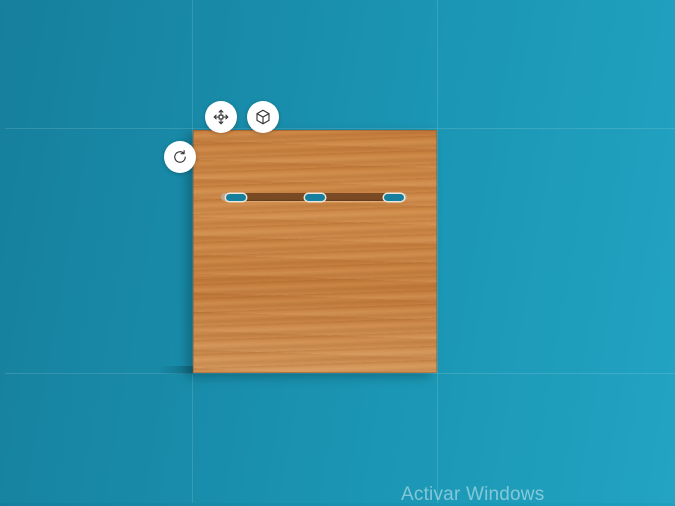 The width and height of the screenshot is (675, 506). I want to click on rotate-icon, so click(180, 156).